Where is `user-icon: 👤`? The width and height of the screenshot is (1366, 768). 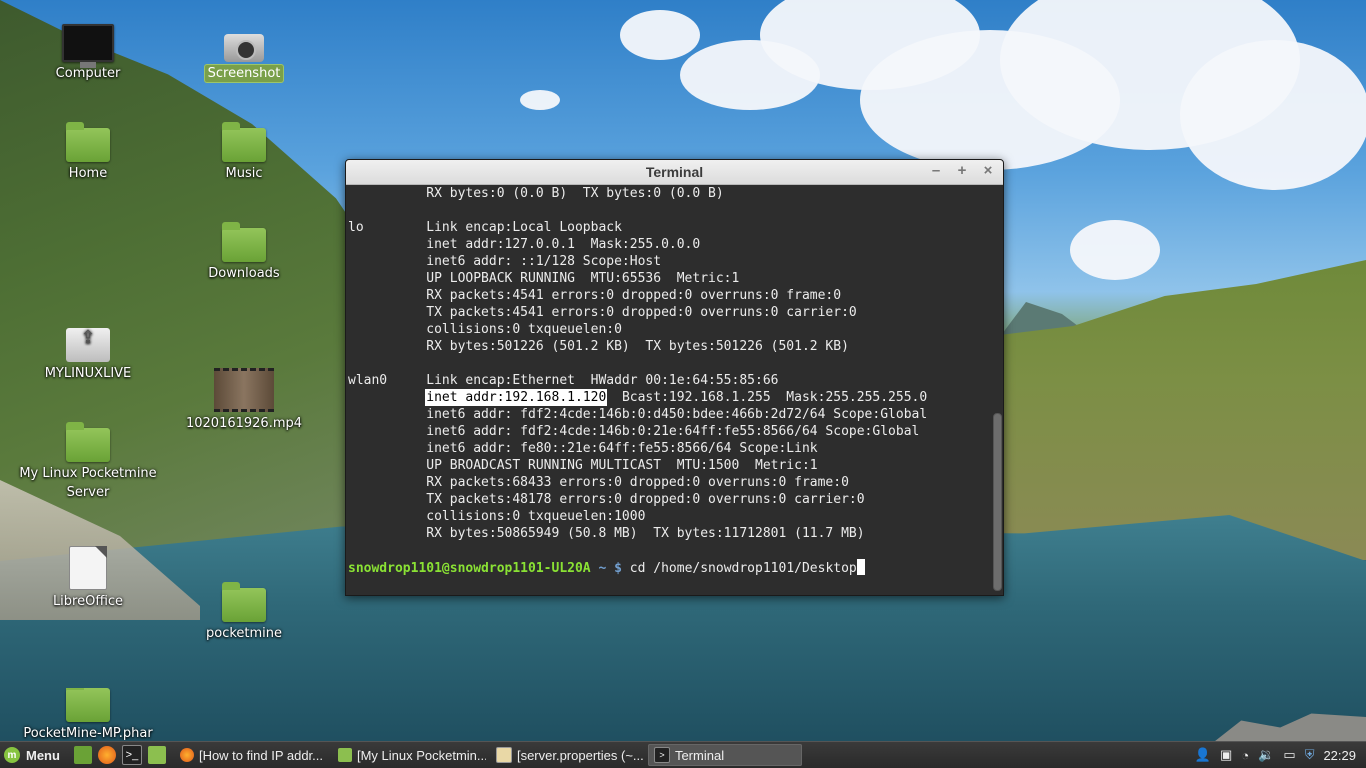
user-icon: 👤 is located at coordinates (1203, 755).